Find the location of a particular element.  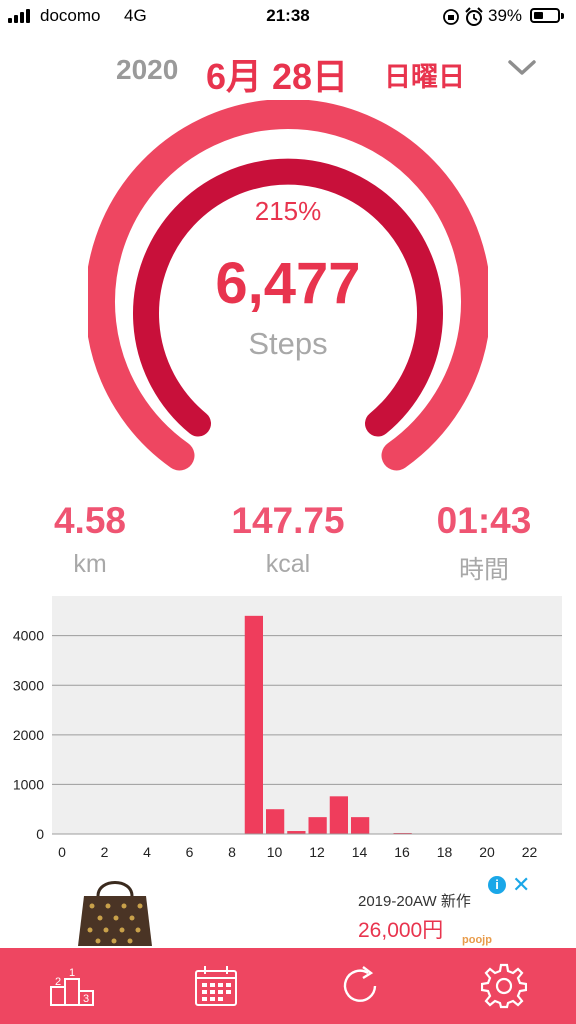

distance-unit: km is located at coordinates (90, 564).